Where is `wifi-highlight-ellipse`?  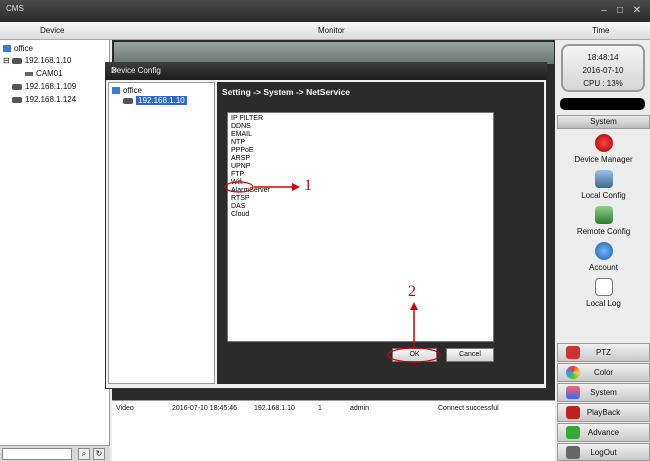
wifi-highlight-ellipse is located at coordinates (239, 187).